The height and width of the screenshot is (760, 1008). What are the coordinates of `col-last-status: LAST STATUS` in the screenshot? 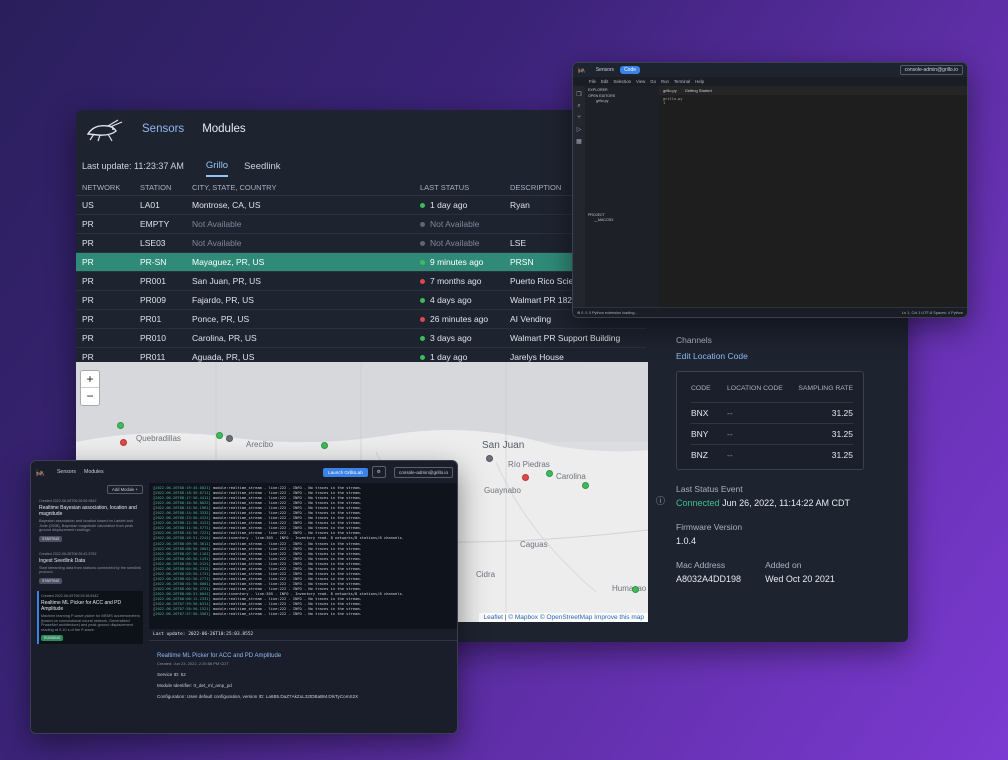 It's located at (459, 188).